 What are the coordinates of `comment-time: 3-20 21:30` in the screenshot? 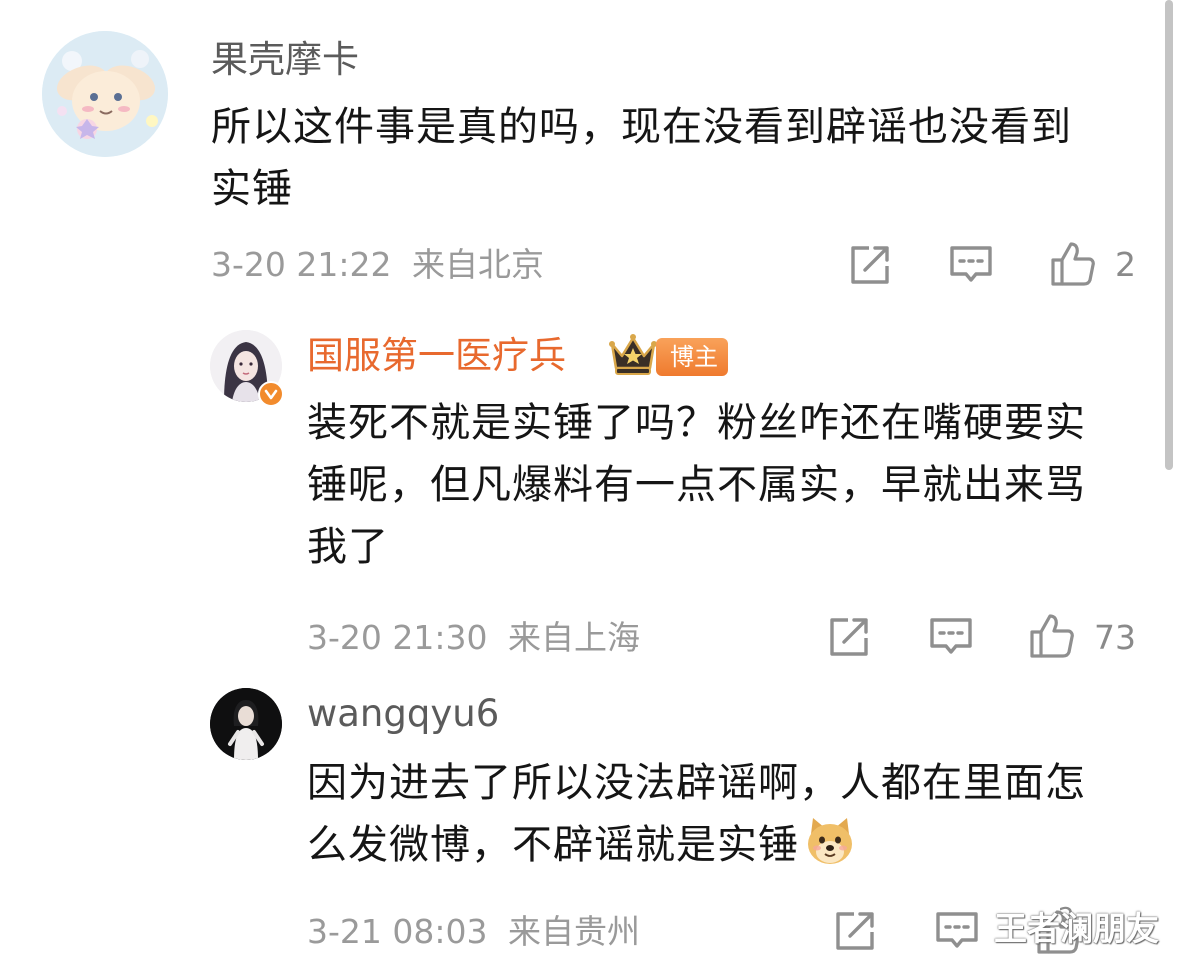 It's located at (397, 637).